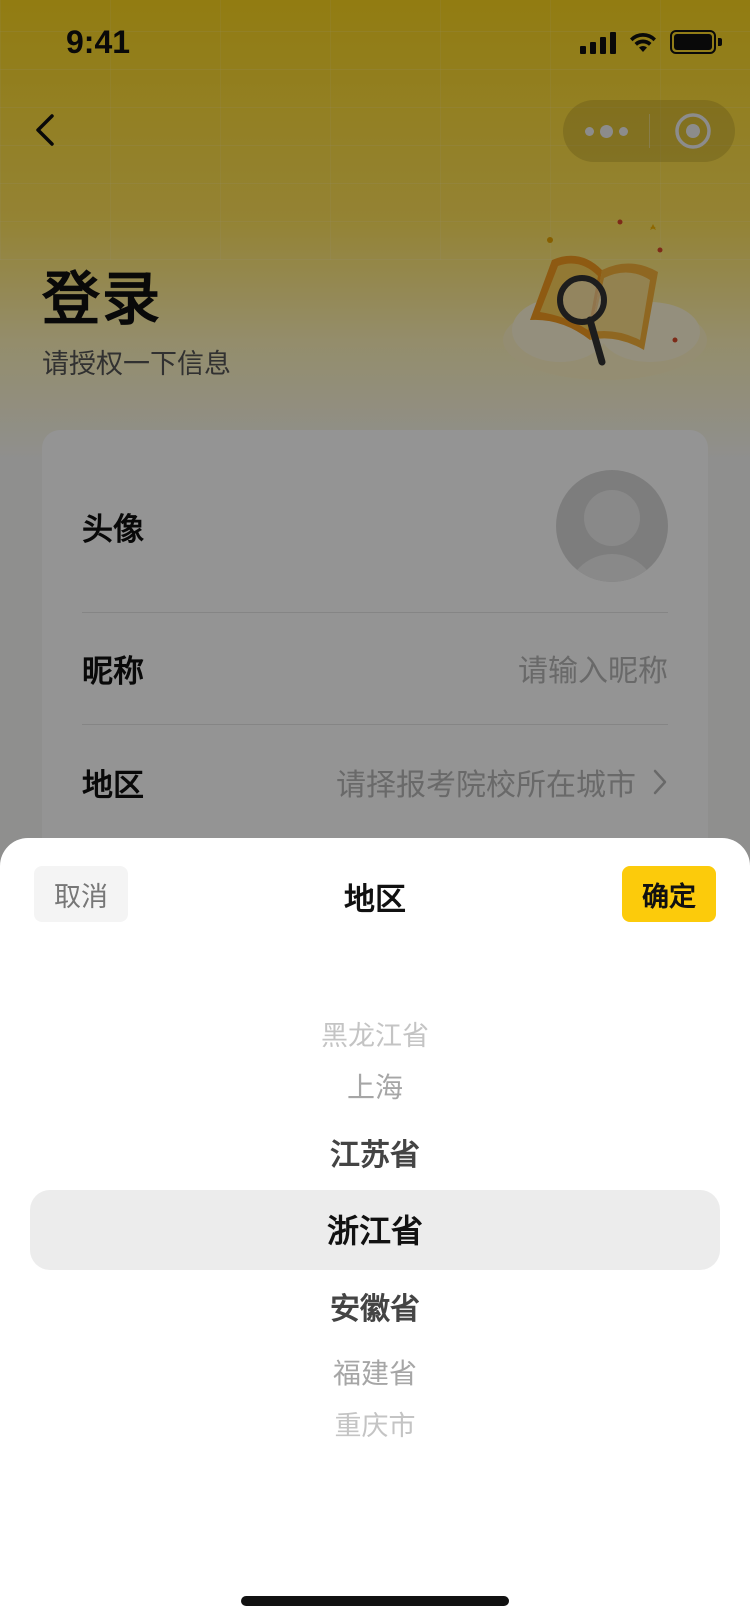 Image resolution: width=750 pixels, height=1624 pixels. I want to click on picker-option: 重庆市, so click(375, 1423).